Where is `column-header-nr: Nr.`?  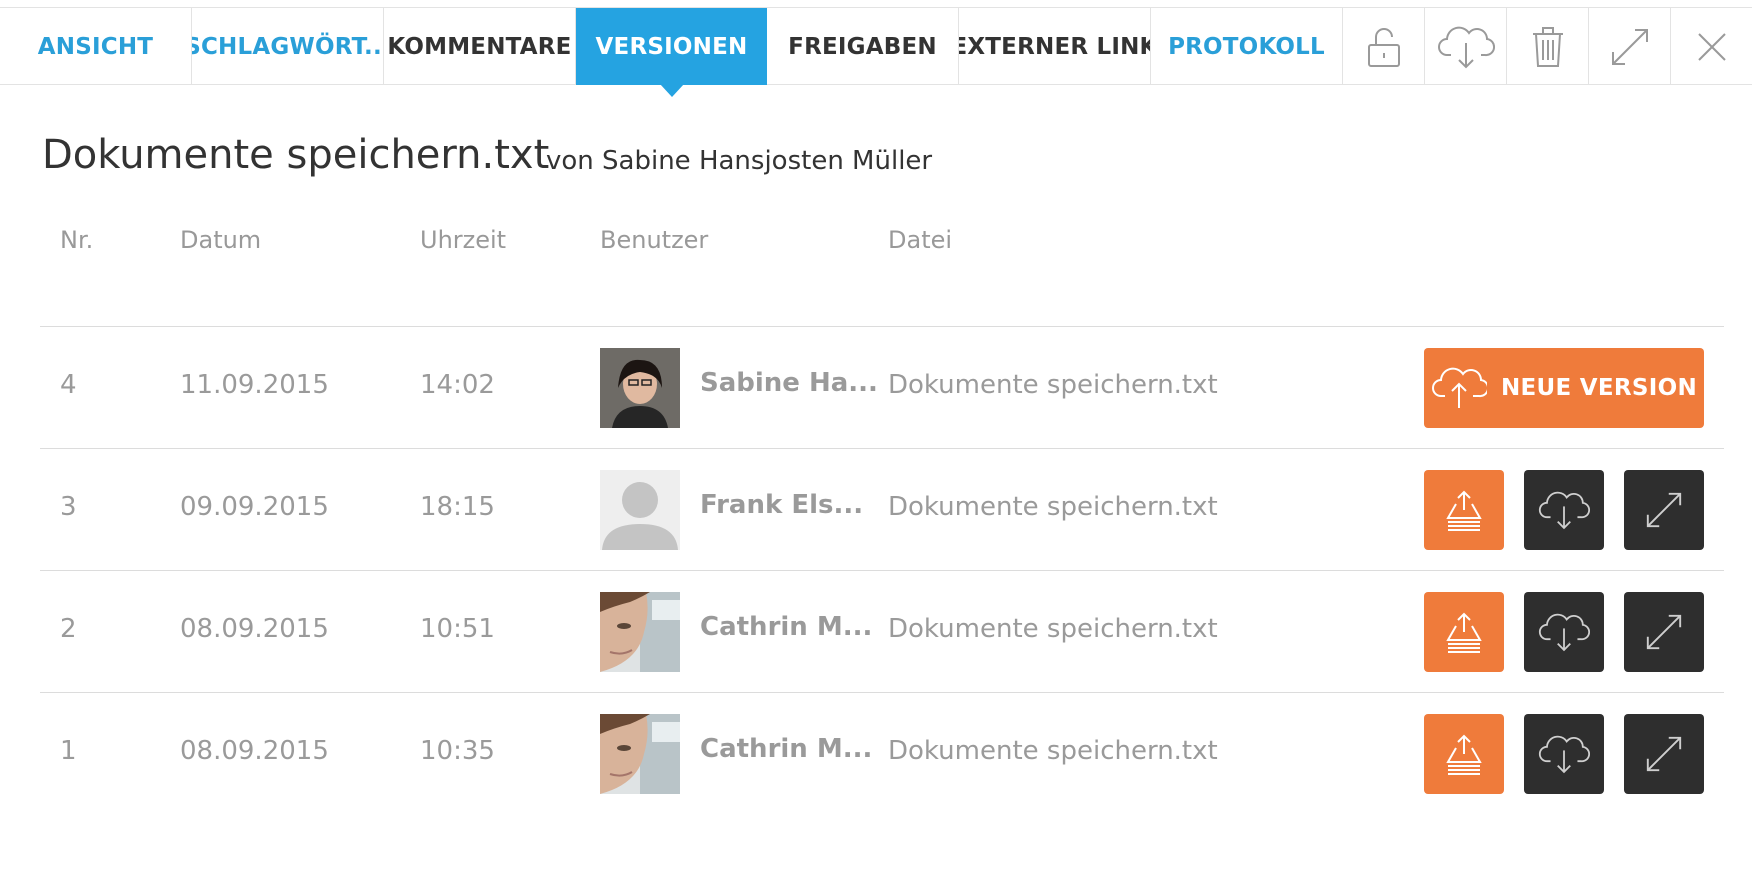 column-header-nr: Nr. is located at coordinates (77, 240).